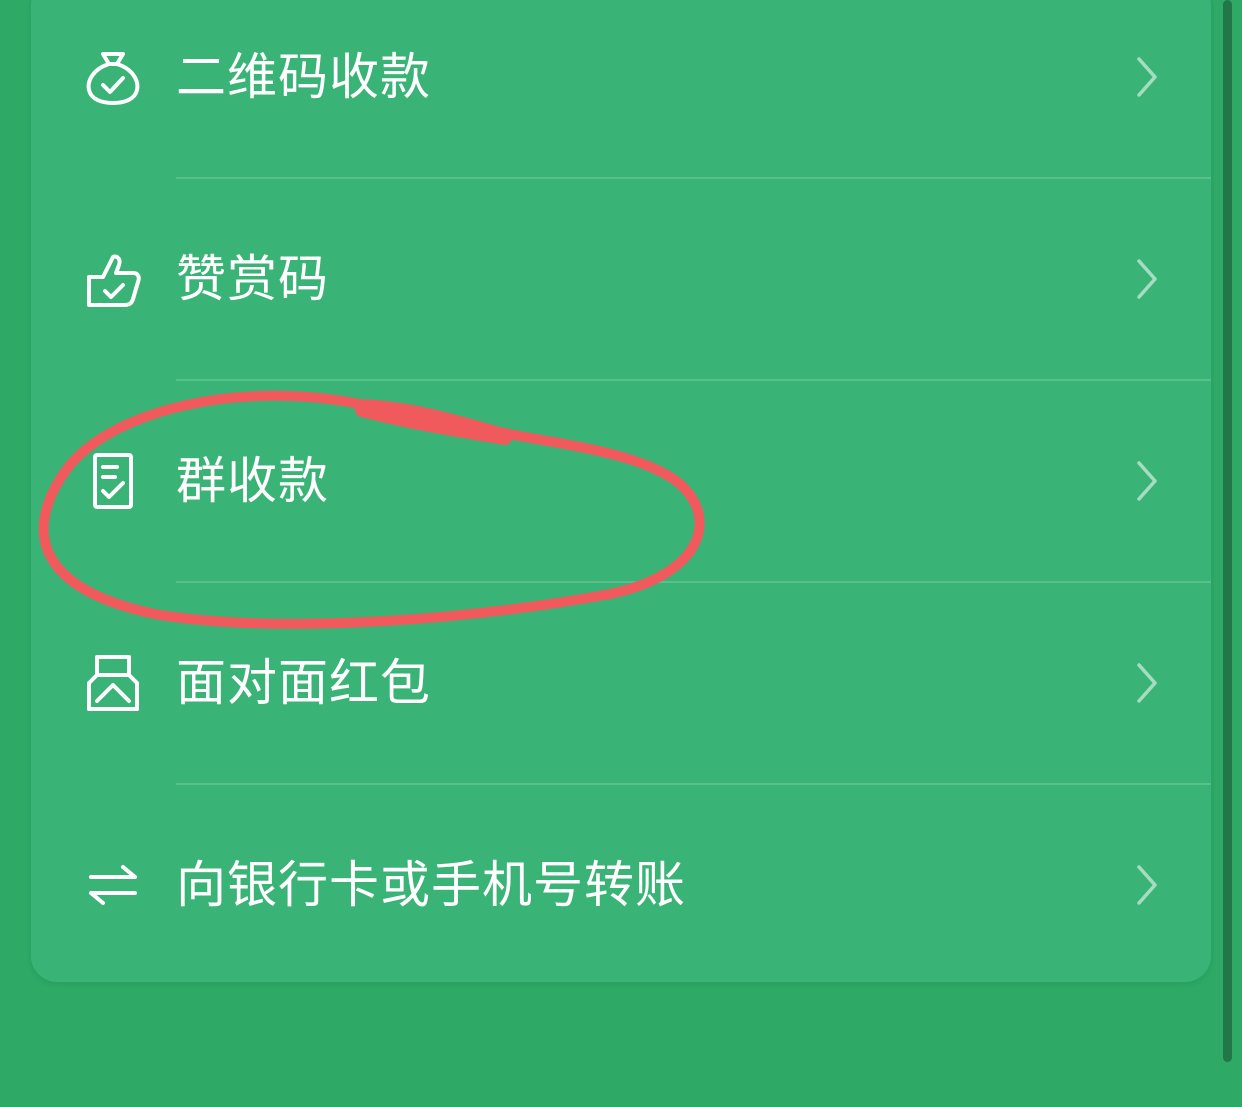  I want to click on transfer-arrows-icon, so click(113, 885).